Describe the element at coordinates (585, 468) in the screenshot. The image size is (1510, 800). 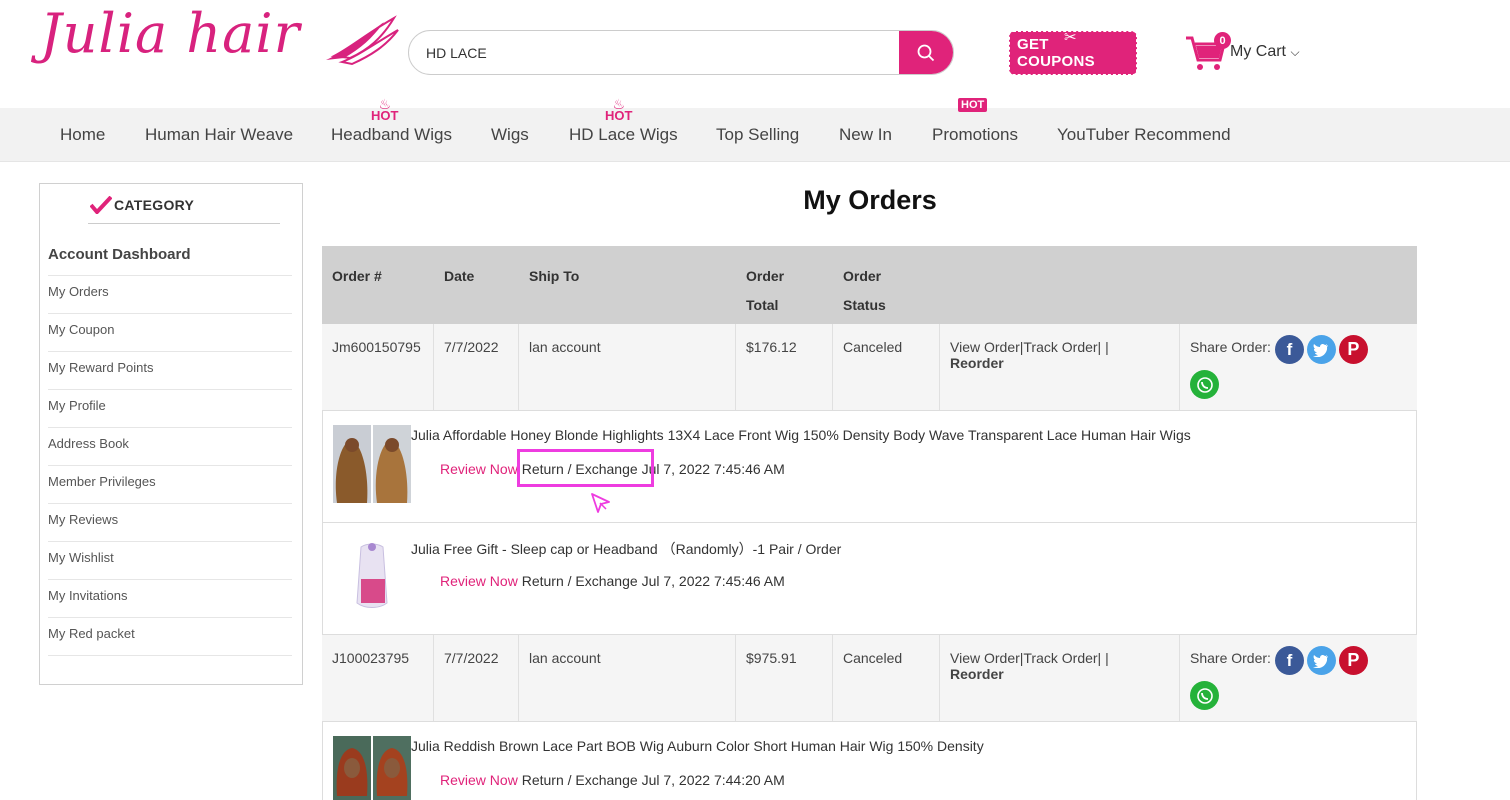
I see `highlight-box` at that location.